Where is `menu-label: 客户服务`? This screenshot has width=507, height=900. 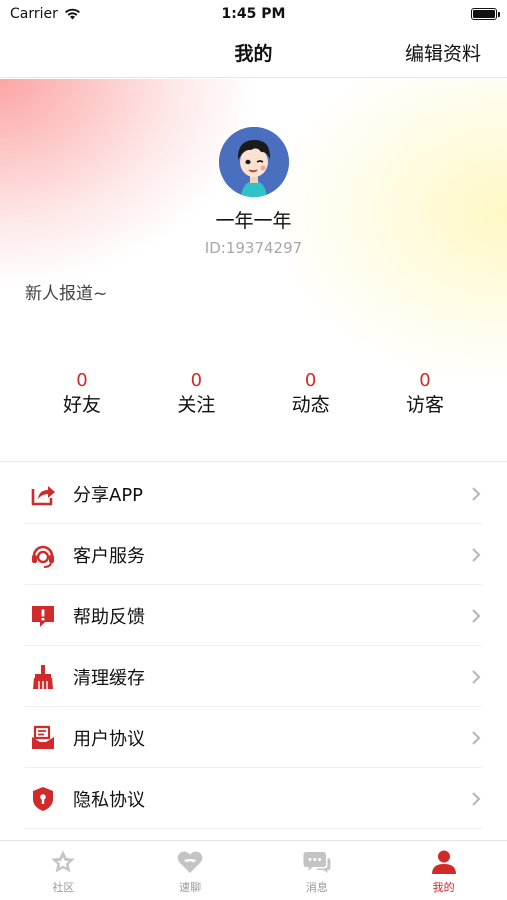 menu-label: 客户服务 is located at coordinates (109, 556).